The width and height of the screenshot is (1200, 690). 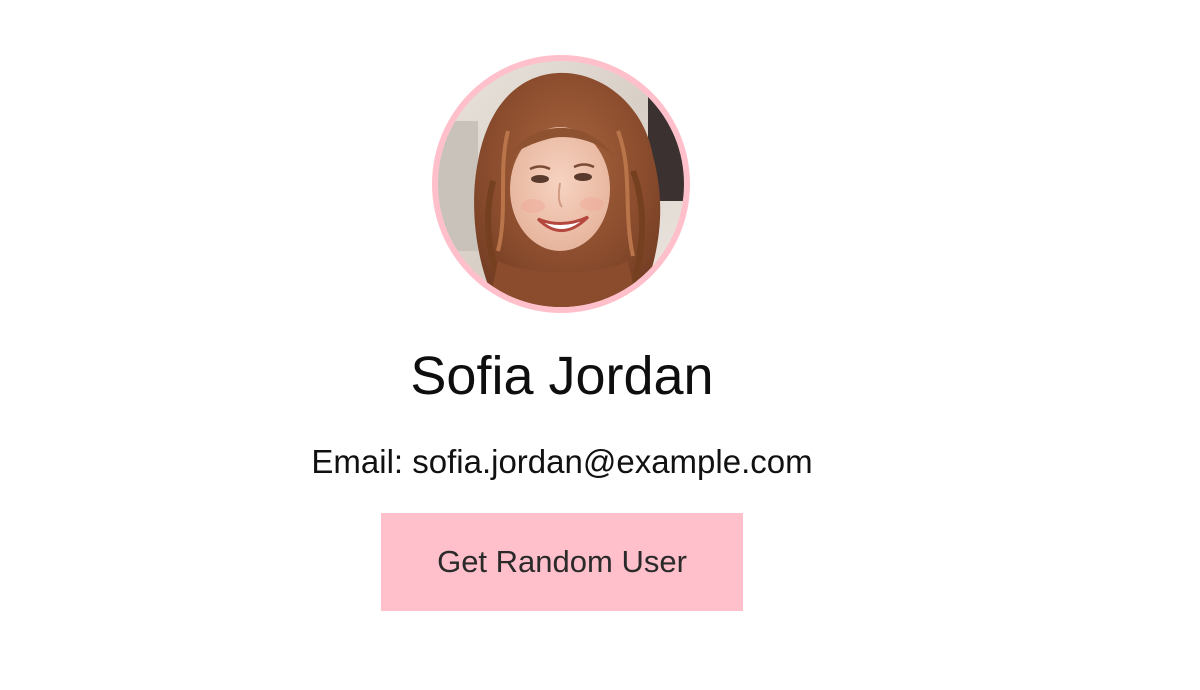 I want to click on avatar, so click(x=561, y=184).